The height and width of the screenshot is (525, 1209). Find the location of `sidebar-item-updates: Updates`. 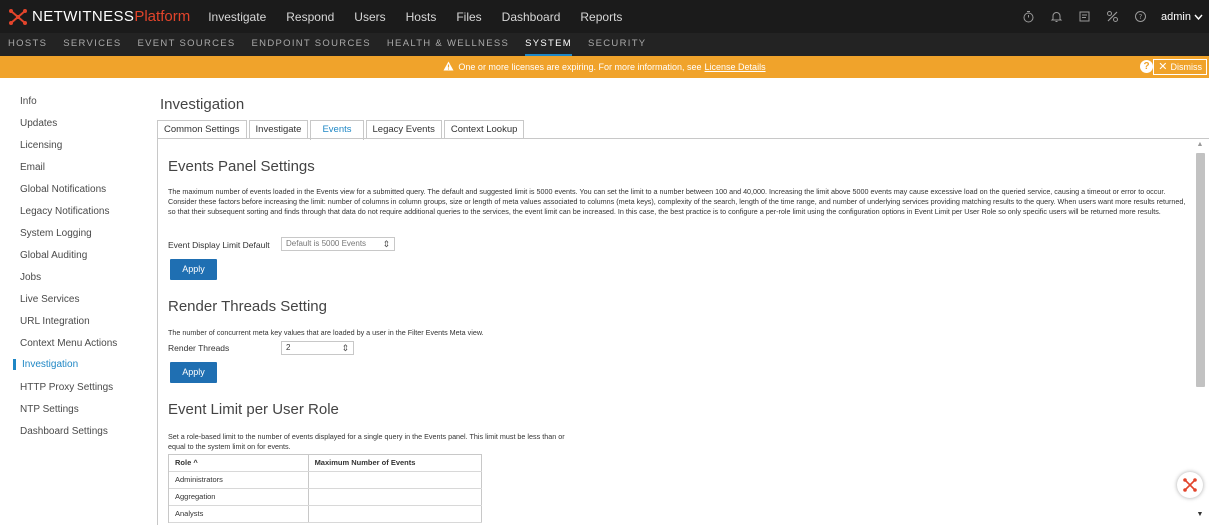

sidebar-item-updates: Updates is located at coordinates (38, 123).